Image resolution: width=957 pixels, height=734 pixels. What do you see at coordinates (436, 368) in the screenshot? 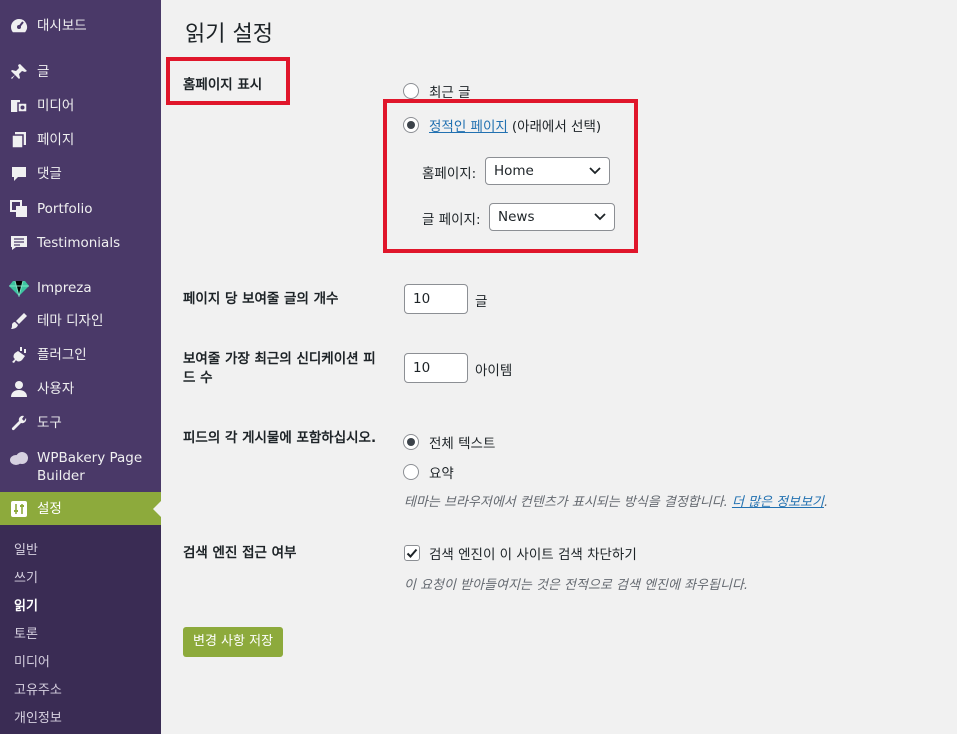
I see `syndication-feeds-input: 10` at bounding box center [436, 368].